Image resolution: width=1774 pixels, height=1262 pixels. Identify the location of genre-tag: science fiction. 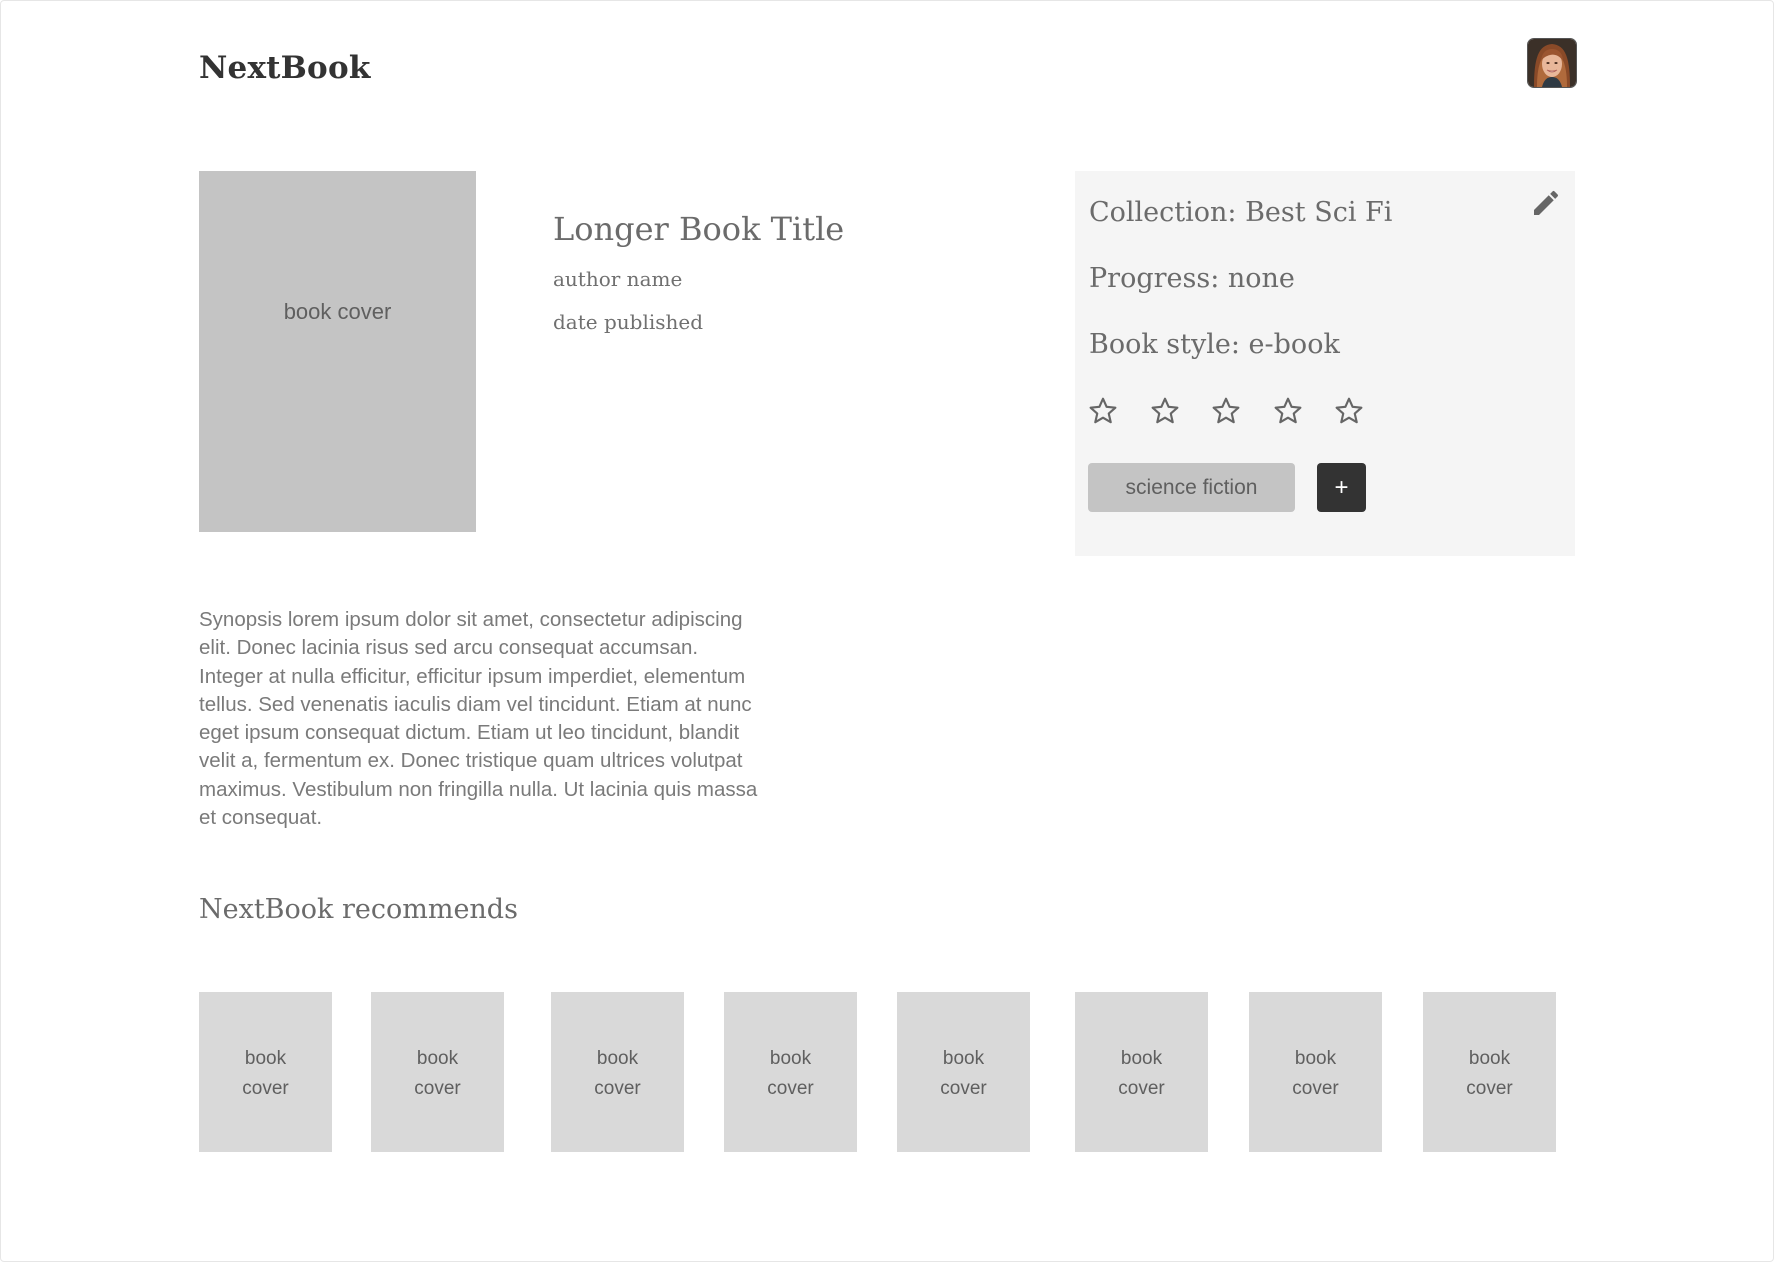
(1191, 487).